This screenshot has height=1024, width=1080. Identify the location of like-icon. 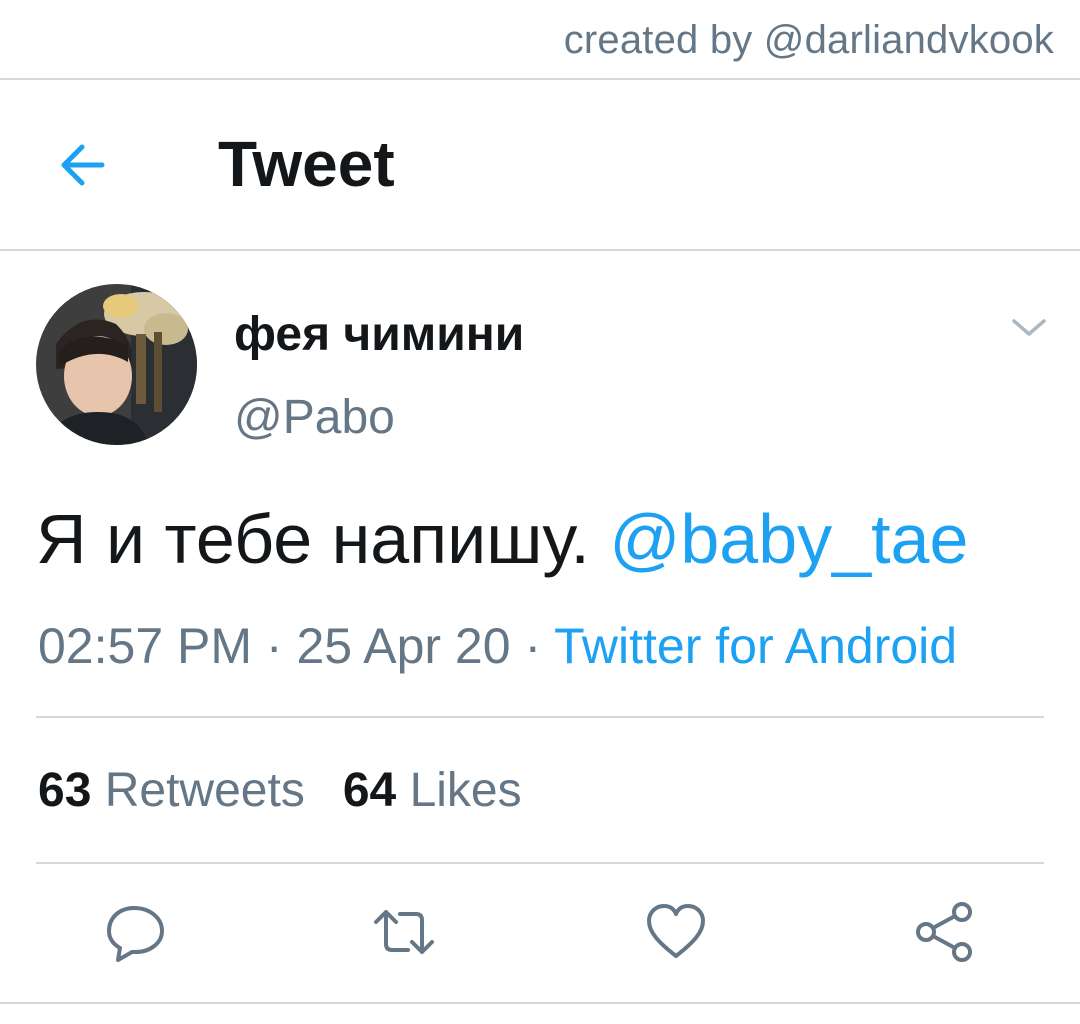
(676, 931).